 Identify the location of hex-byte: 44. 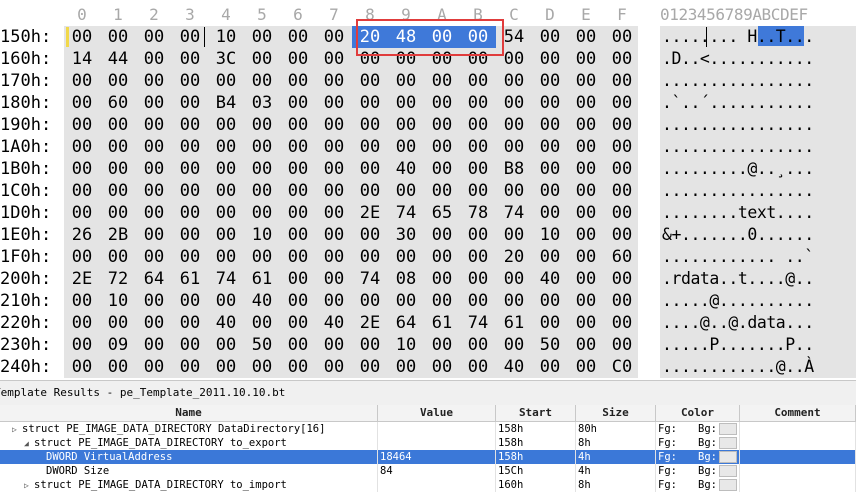
(118, 59).